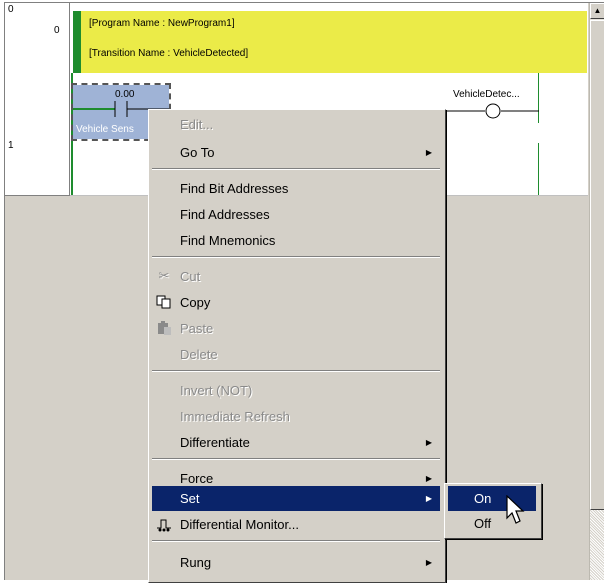 The width and height of the screenshot is (611, 583). I want to click on vertical-scrollbar: ▲, so click(596, 291).